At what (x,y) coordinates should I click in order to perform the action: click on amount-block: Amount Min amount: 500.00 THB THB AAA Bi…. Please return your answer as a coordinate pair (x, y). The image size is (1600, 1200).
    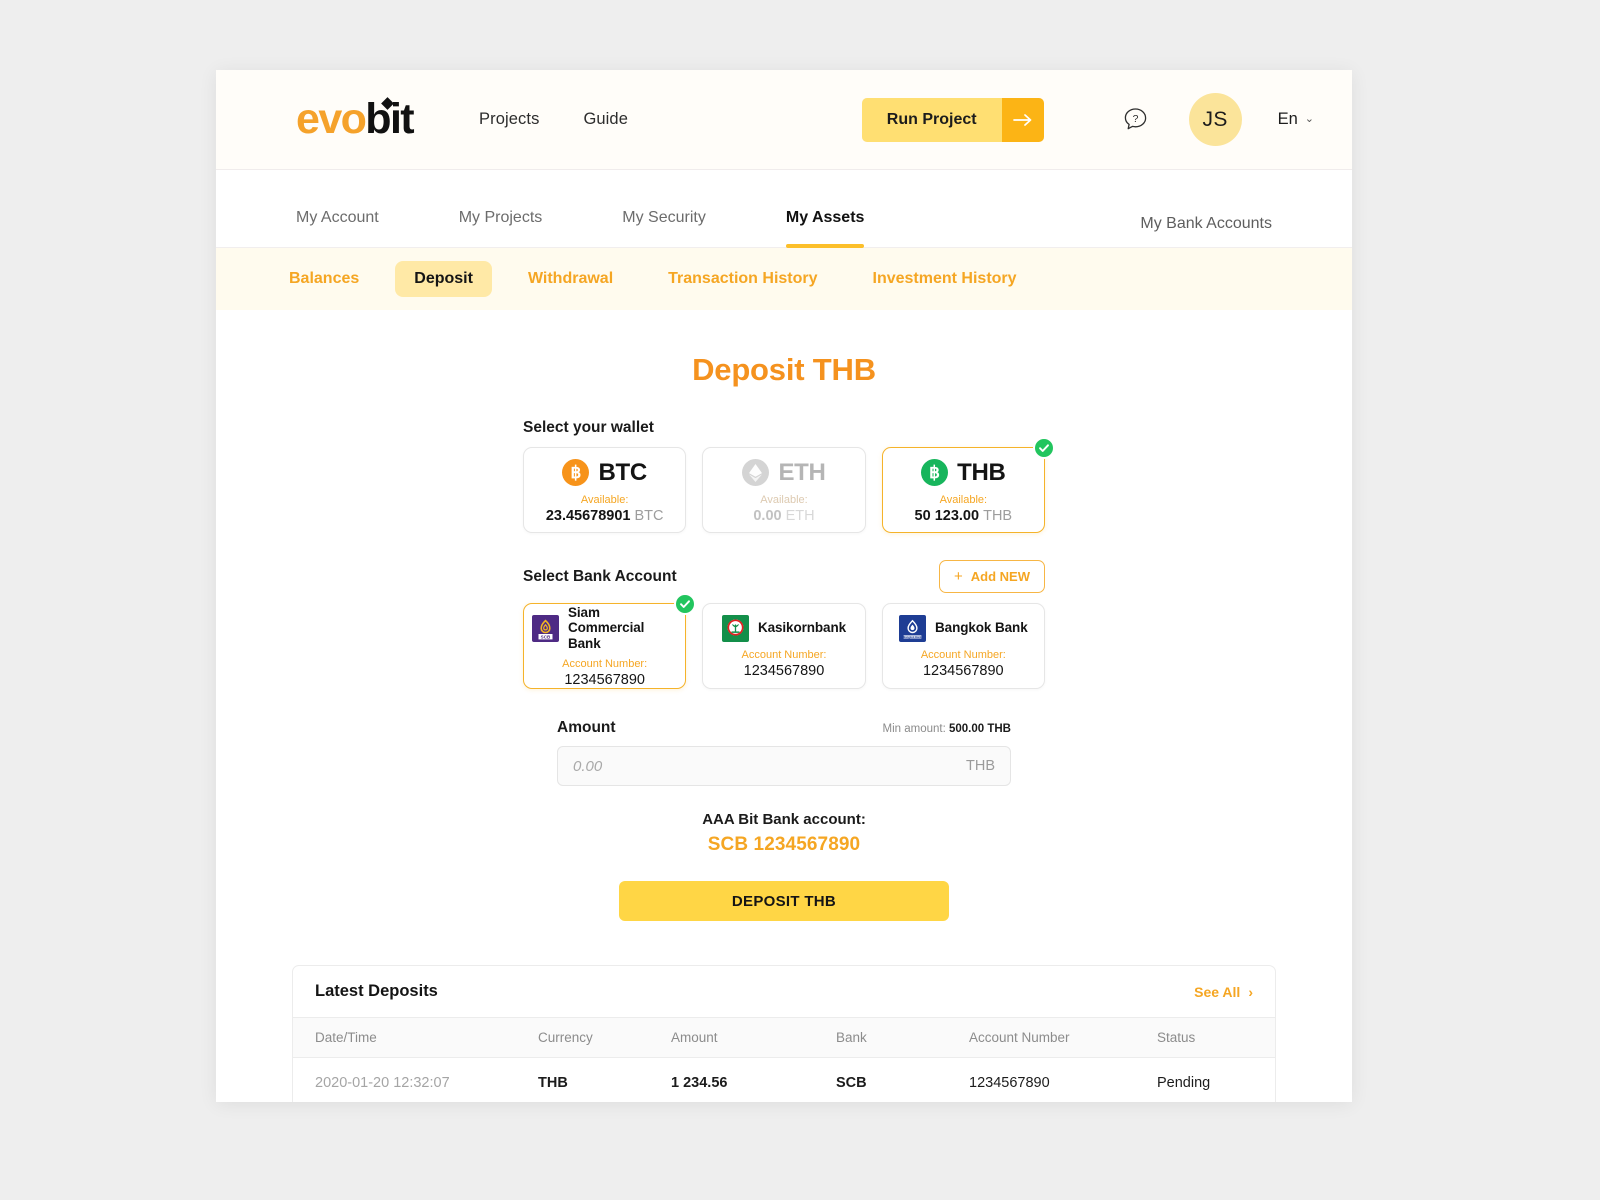
    Looking at the image, I should click on (784, 820).